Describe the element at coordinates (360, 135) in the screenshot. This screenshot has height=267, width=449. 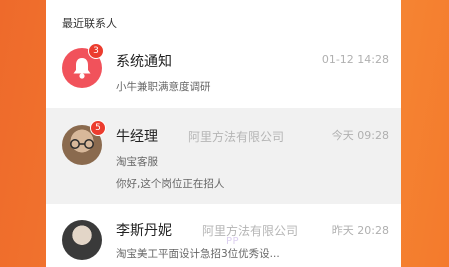
I see `message-time: 今天 09:28` at that location.